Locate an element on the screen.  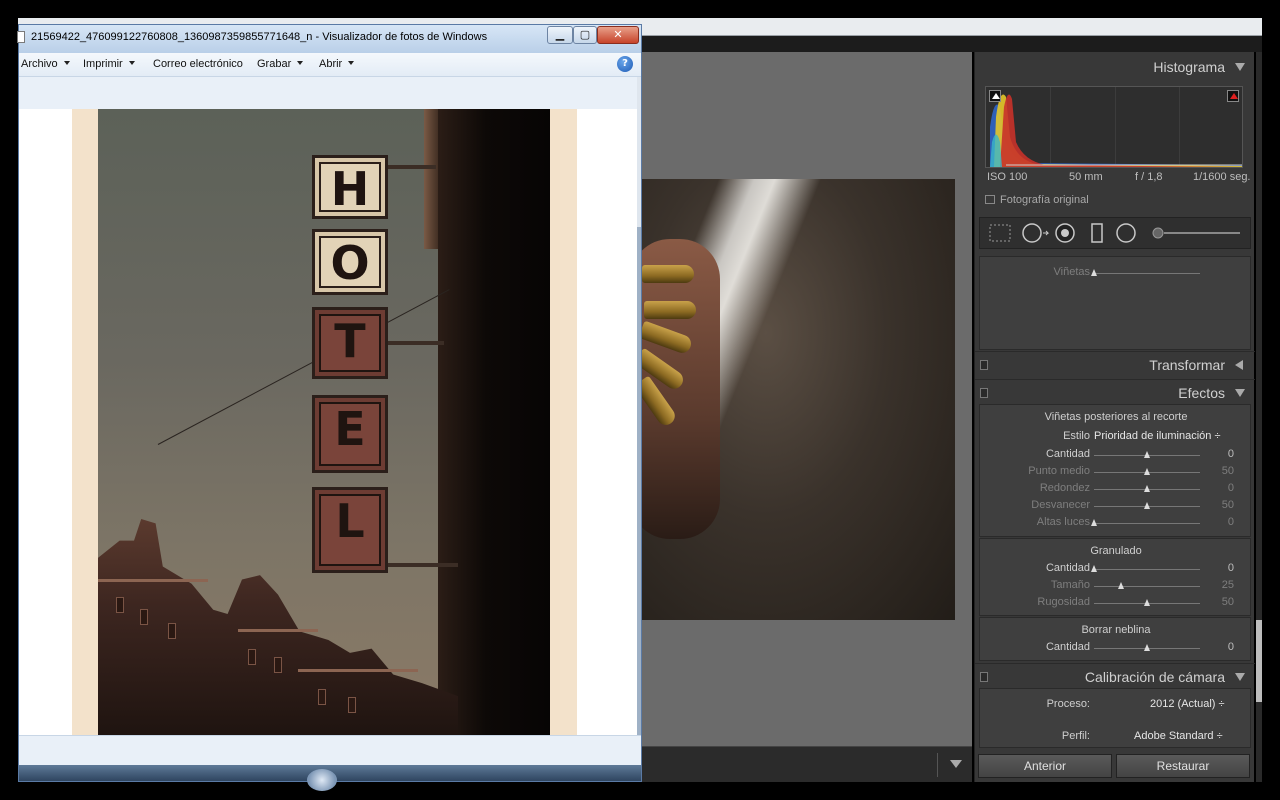
tool-strip is located at coordinates (1115, 233).